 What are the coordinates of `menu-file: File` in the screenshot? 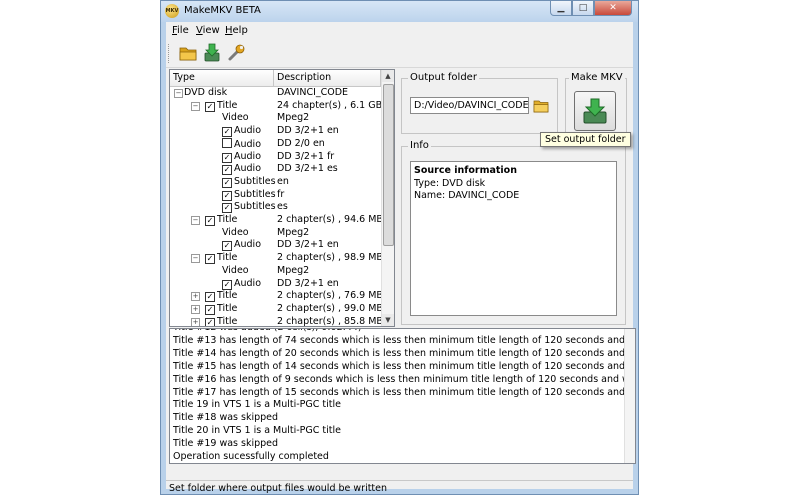 It's located at (180, 30).